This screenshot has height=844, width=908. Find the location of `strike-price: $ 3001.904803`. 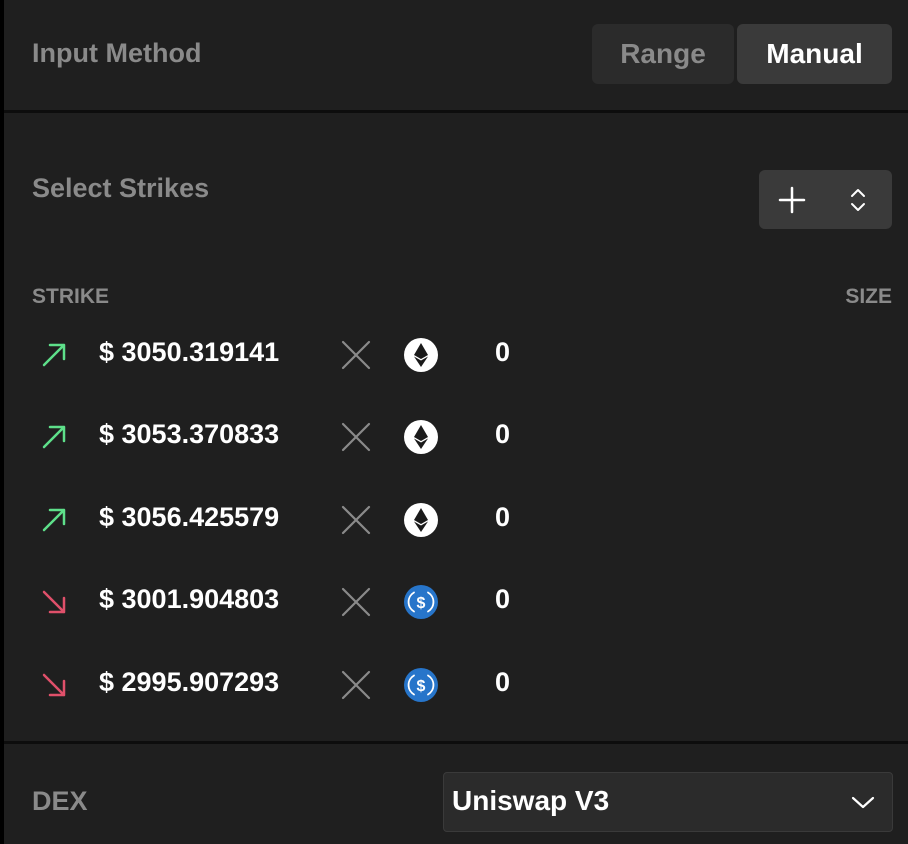

strike-price: $ 3001.904803 is located at coordinates (189, 599).